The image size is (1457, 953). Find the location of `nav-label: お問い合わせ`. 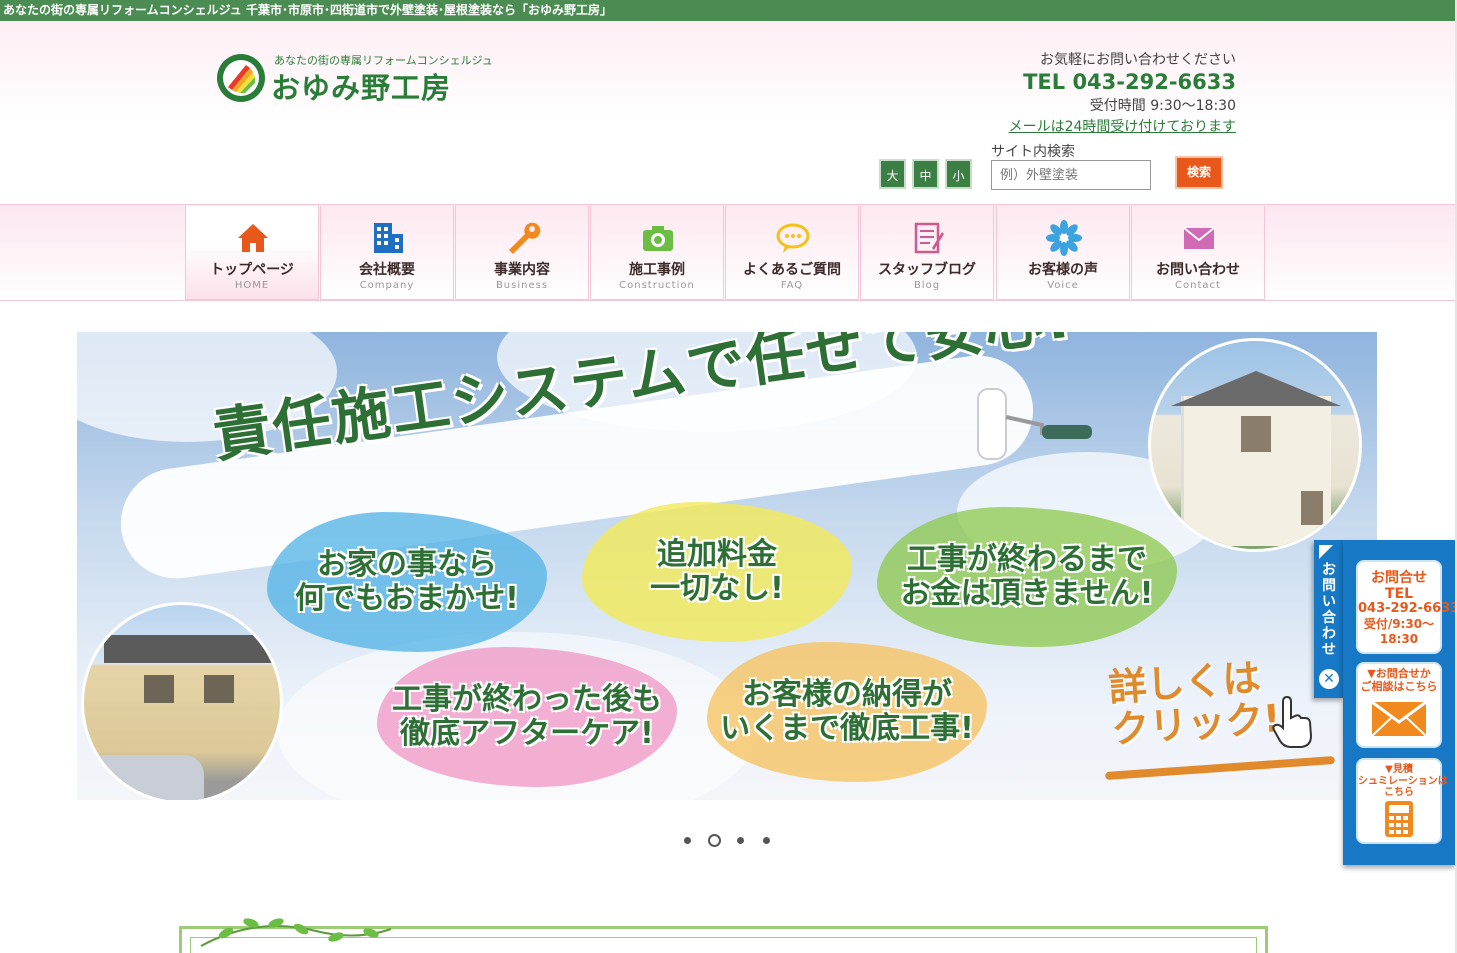

nav-label: お問い合わせ is located at coordinates (1198, 270).